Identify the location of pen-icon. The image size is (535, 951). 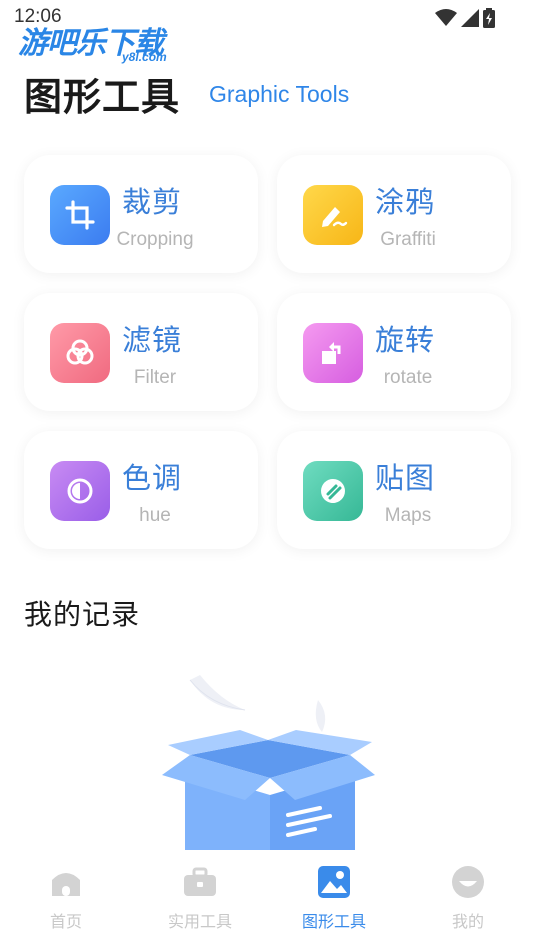
(333, 215).